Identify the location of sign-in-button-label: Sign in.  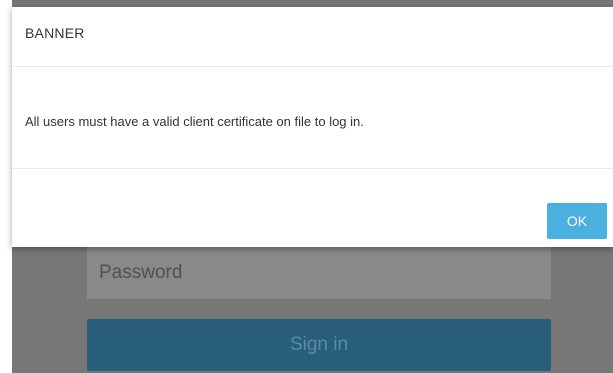
(319, 344).